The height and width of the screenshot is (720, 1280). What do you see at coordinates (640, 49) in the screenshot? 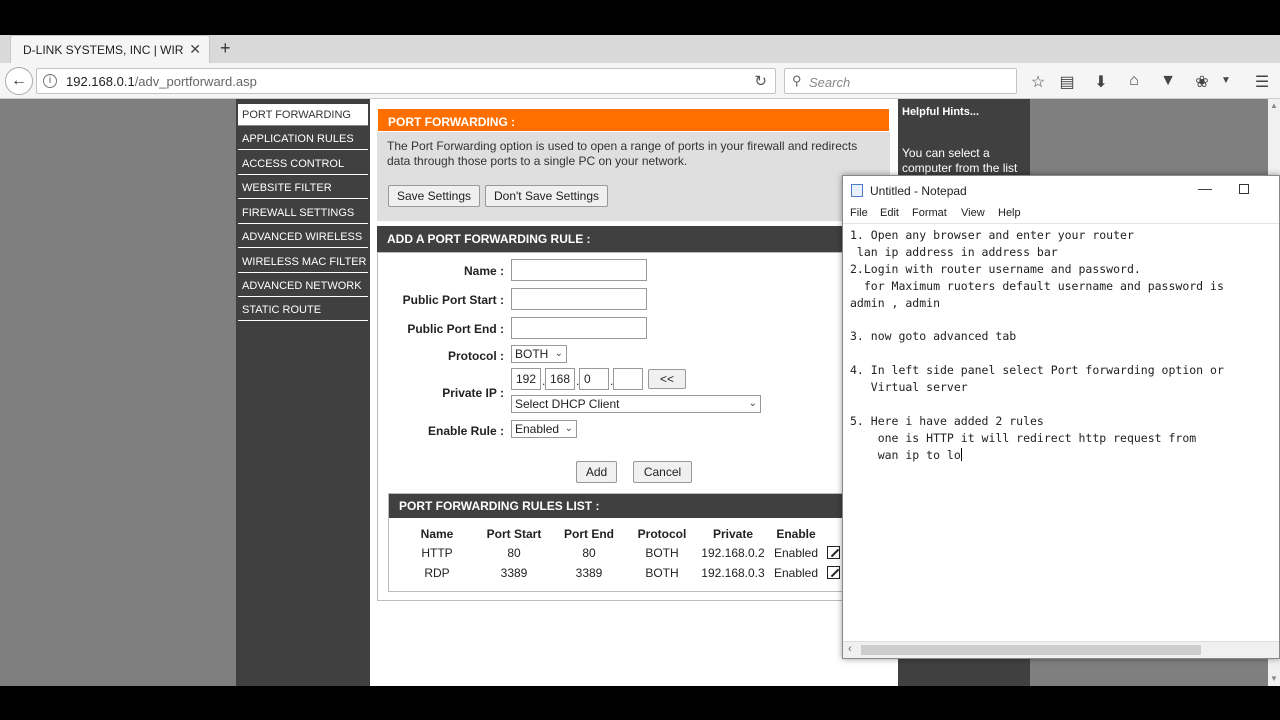
I see `tab-strip: D-LINK SYSTEMS, INC | WIREL... ✕ +` at bounding box center [640, 49].